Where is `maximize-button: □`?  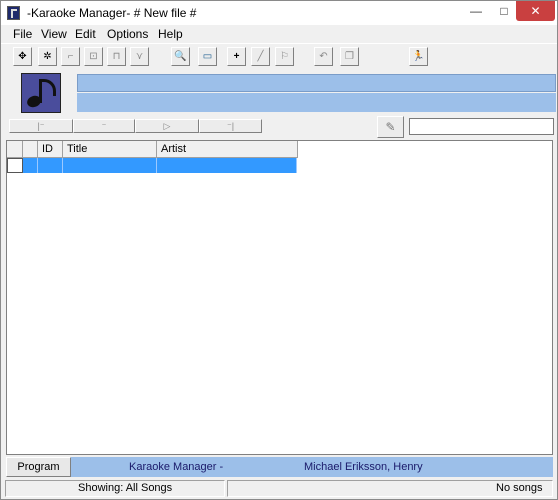
maximize-button: □ is located at coordinates (504, 11).